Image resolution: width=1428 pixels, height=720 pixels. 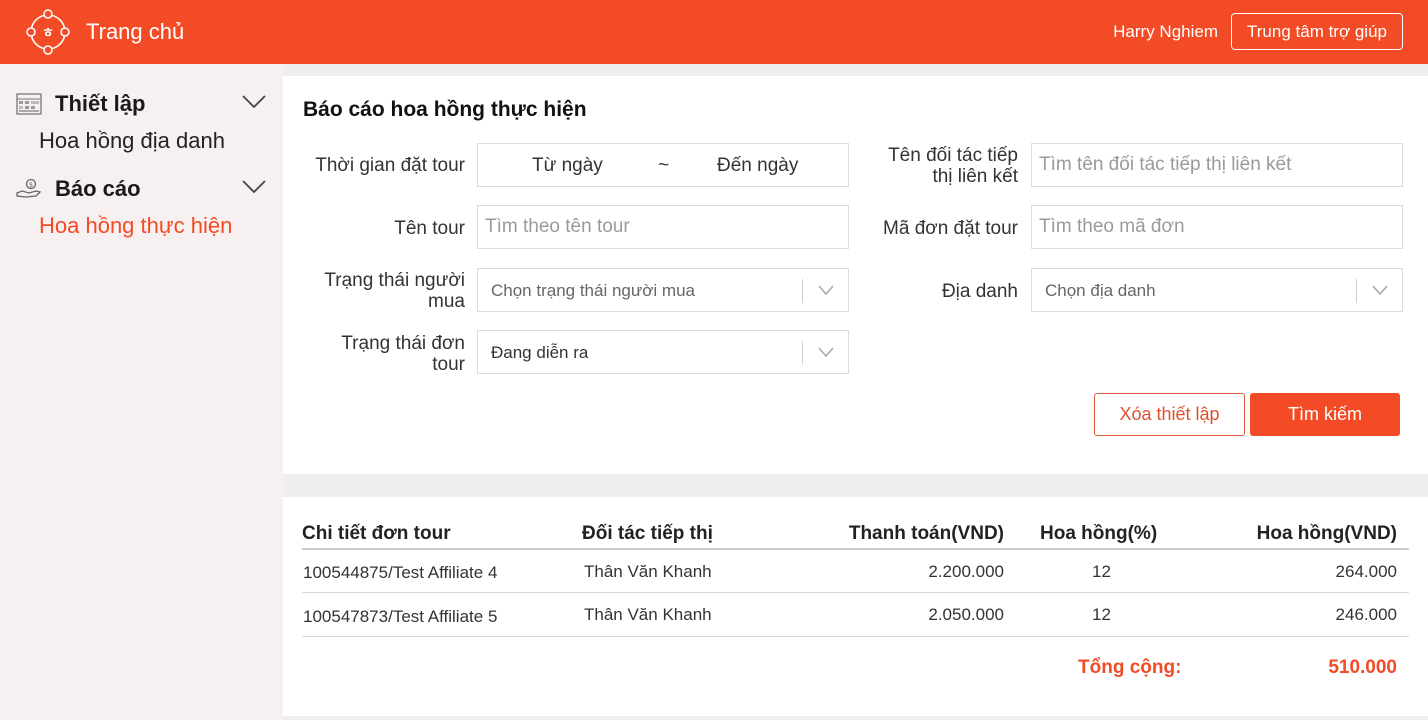 I want to click on tour-name-input, so click(x=663, y=227).